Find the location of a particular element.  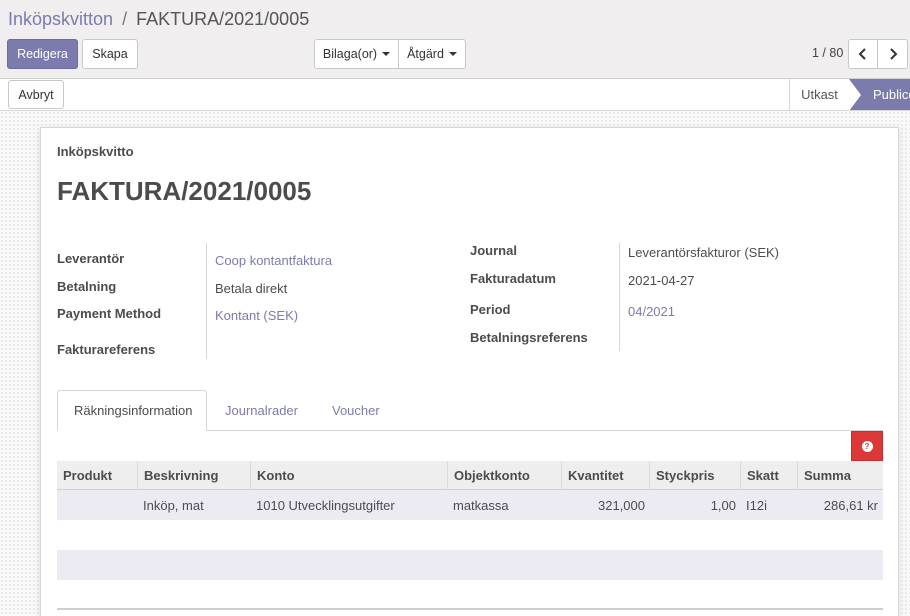

breadcrumb-parent-link: Inköpskvitton is located at coordinates (60, 19).